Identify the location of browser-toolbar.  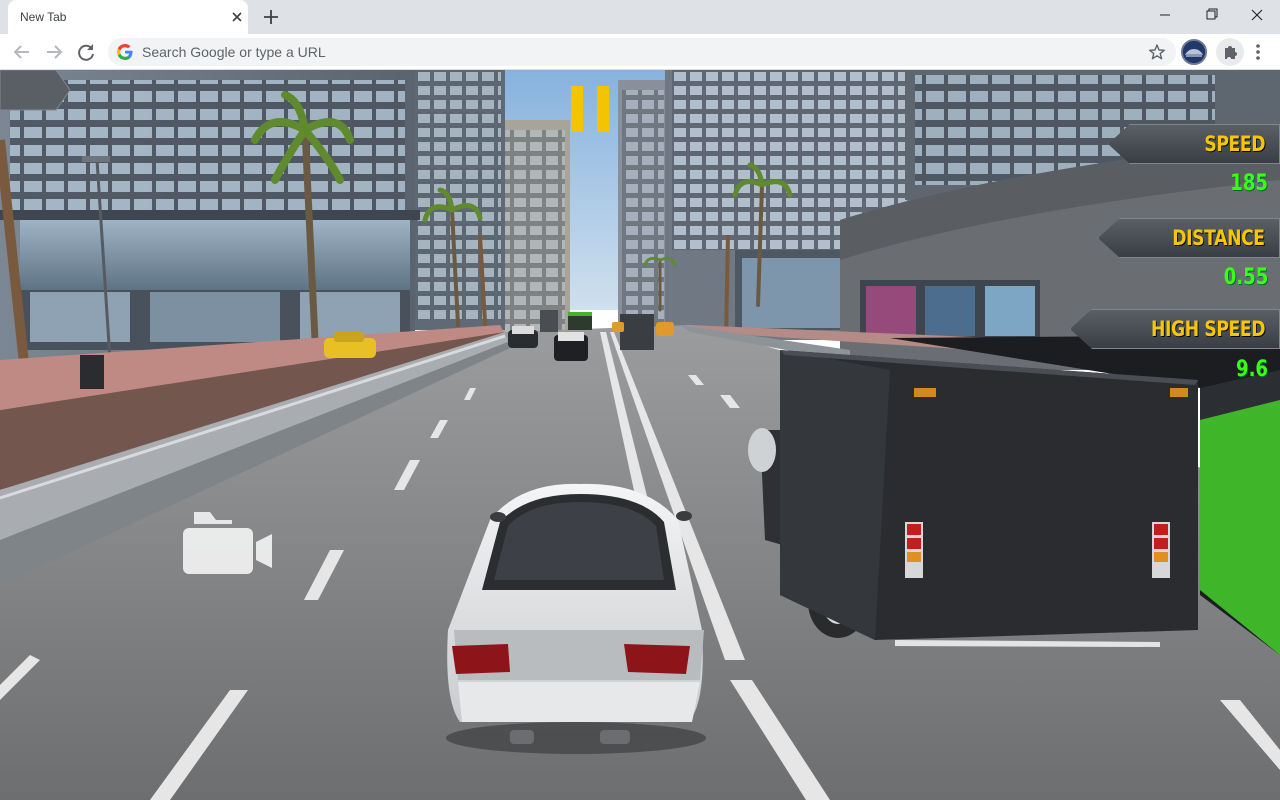
(640, 52).